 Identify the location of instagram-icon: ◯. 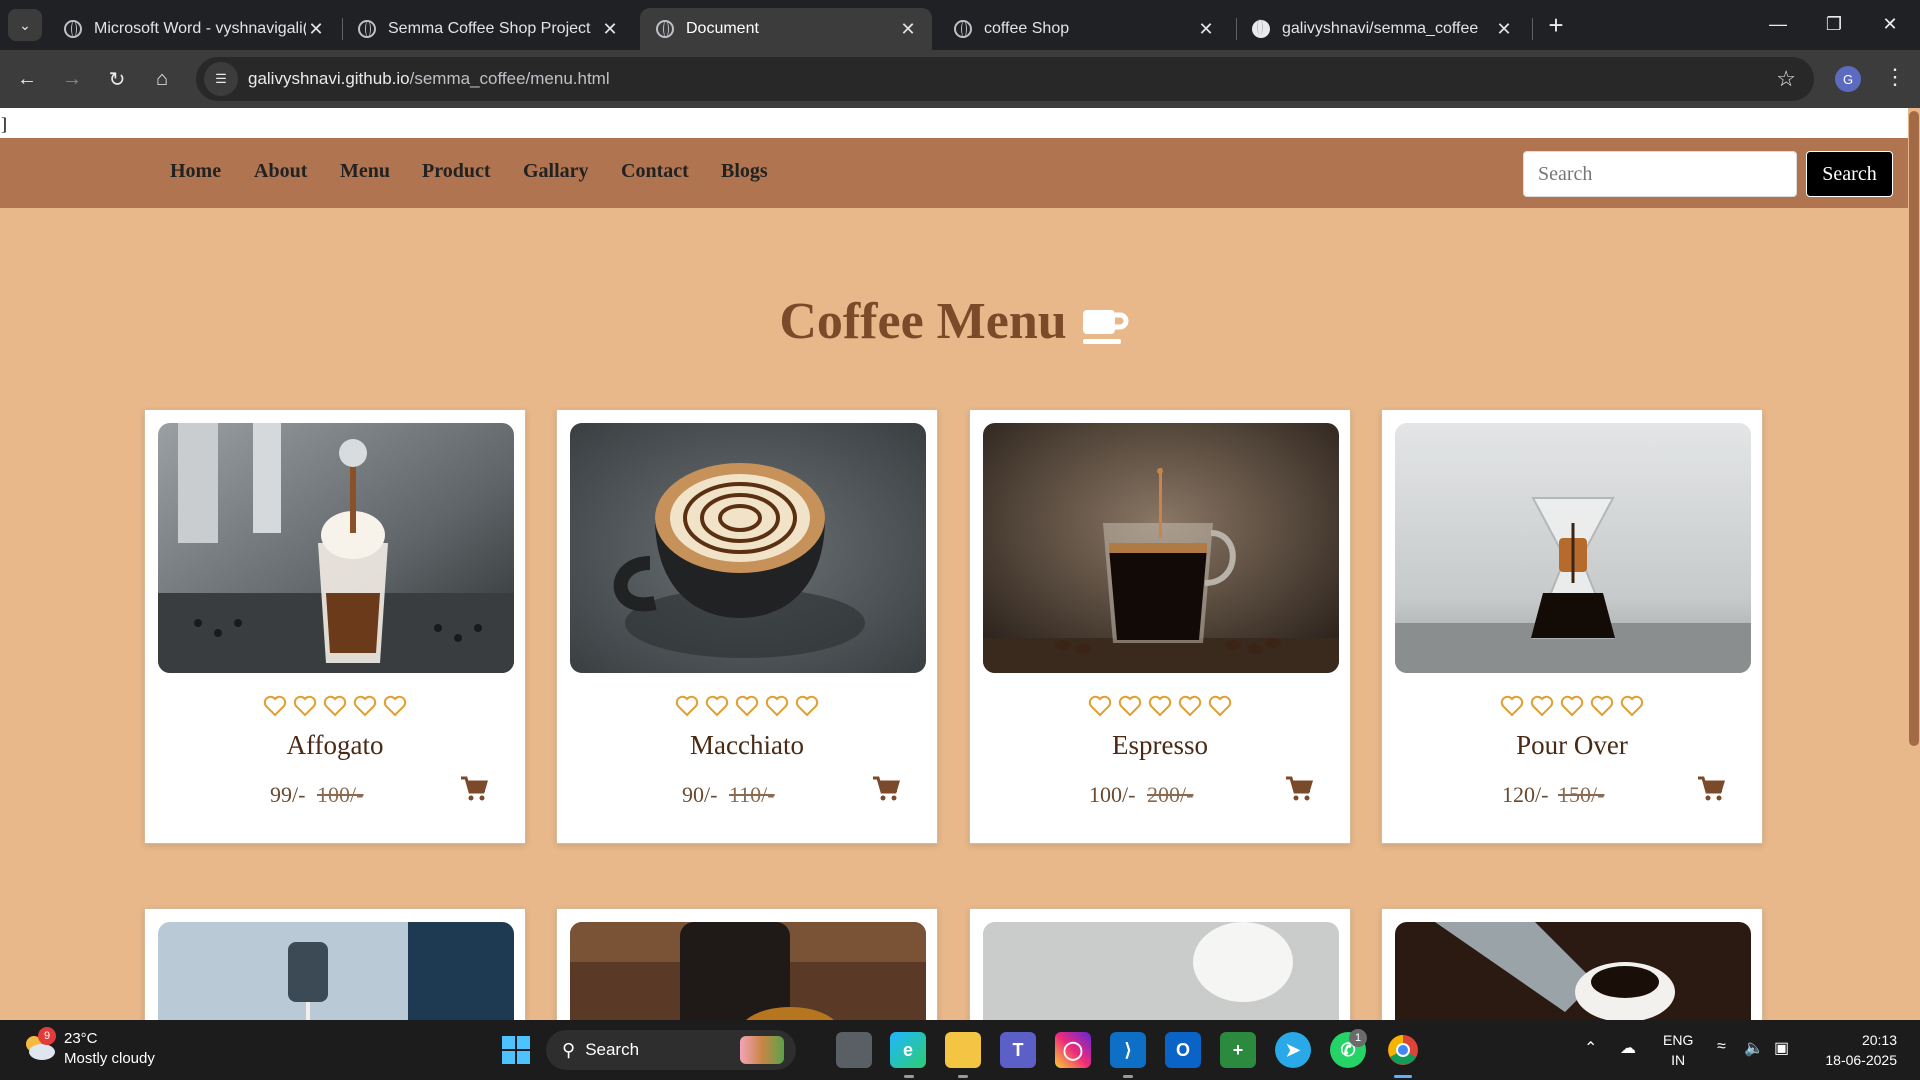
(1073, 1050).